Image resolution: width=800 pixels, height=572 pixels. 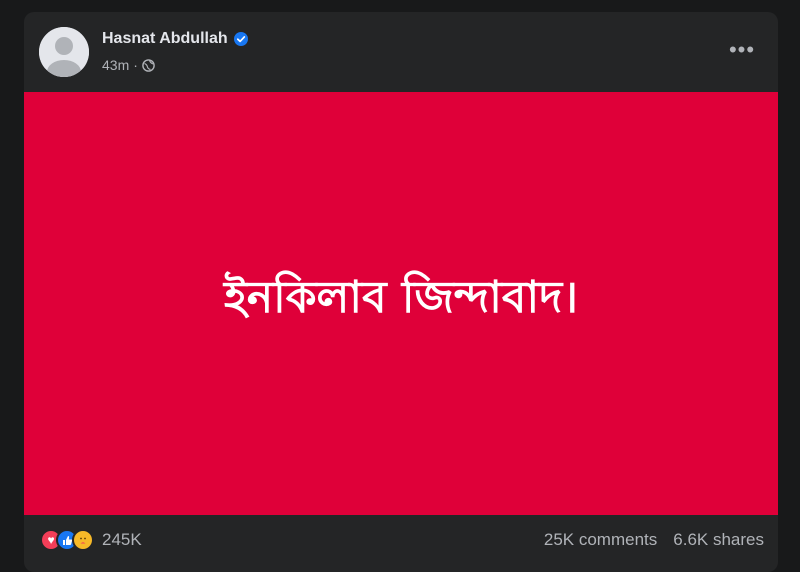 What do you see at coordinates (401, 297) in the screenshot?
I see `post-image-text: ইনকিলাব জিন্দাবাদ।` at bounding box center [401, 297].